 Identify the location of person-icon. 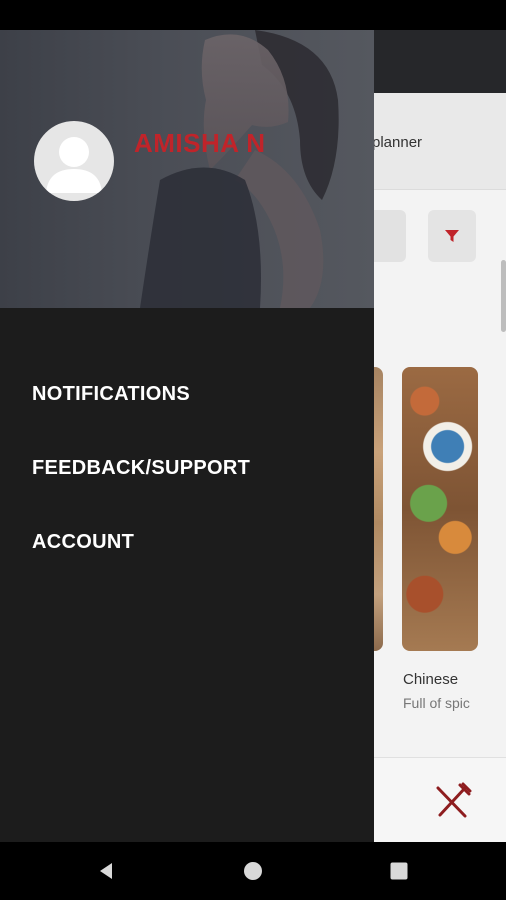
(74, 165).